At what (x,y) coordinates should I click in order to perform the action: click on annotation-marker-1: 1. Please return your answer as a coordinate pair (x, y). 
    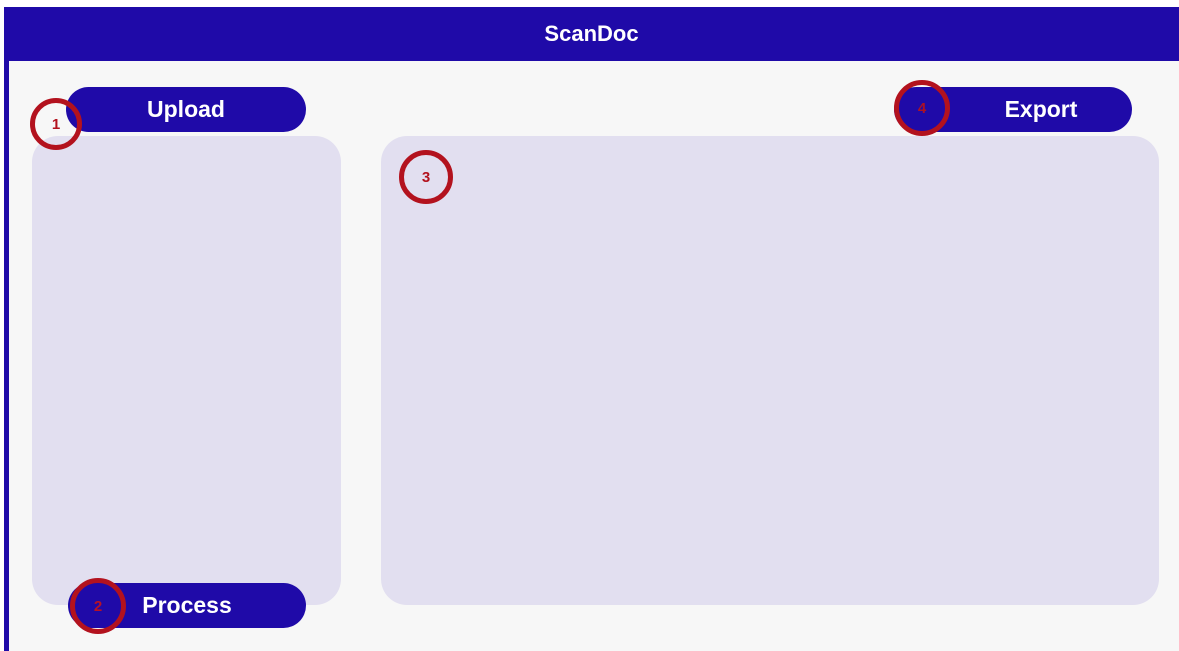
    Looking at the image, I should click on (56, 124).